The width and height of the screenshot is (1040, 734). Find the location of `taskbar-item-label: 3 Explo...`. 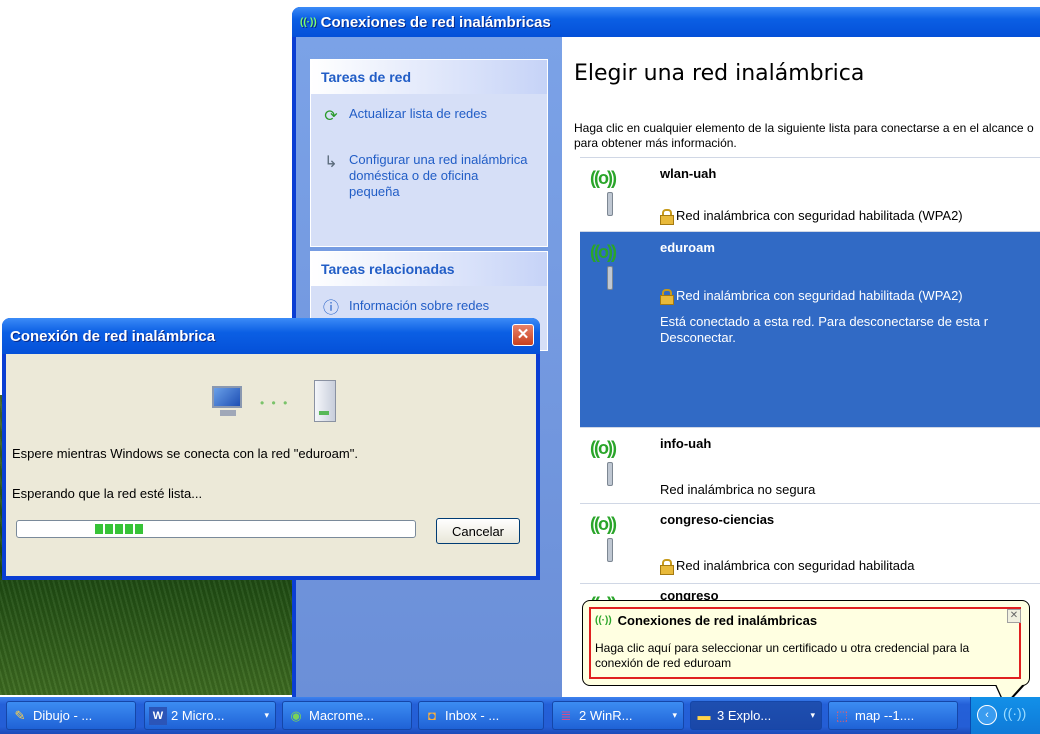

taskbar-item-label: 3 Explo... is located at coordinates (744, 715).